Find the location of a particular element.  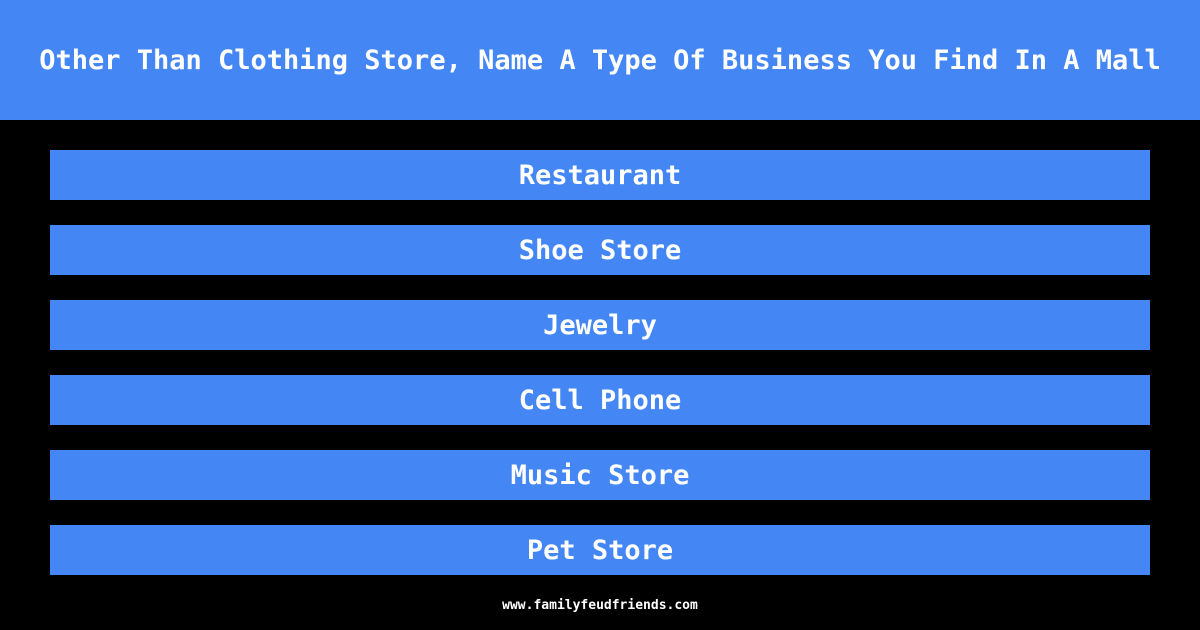

answer-item: Music Store is located at coordinates (600, 475).